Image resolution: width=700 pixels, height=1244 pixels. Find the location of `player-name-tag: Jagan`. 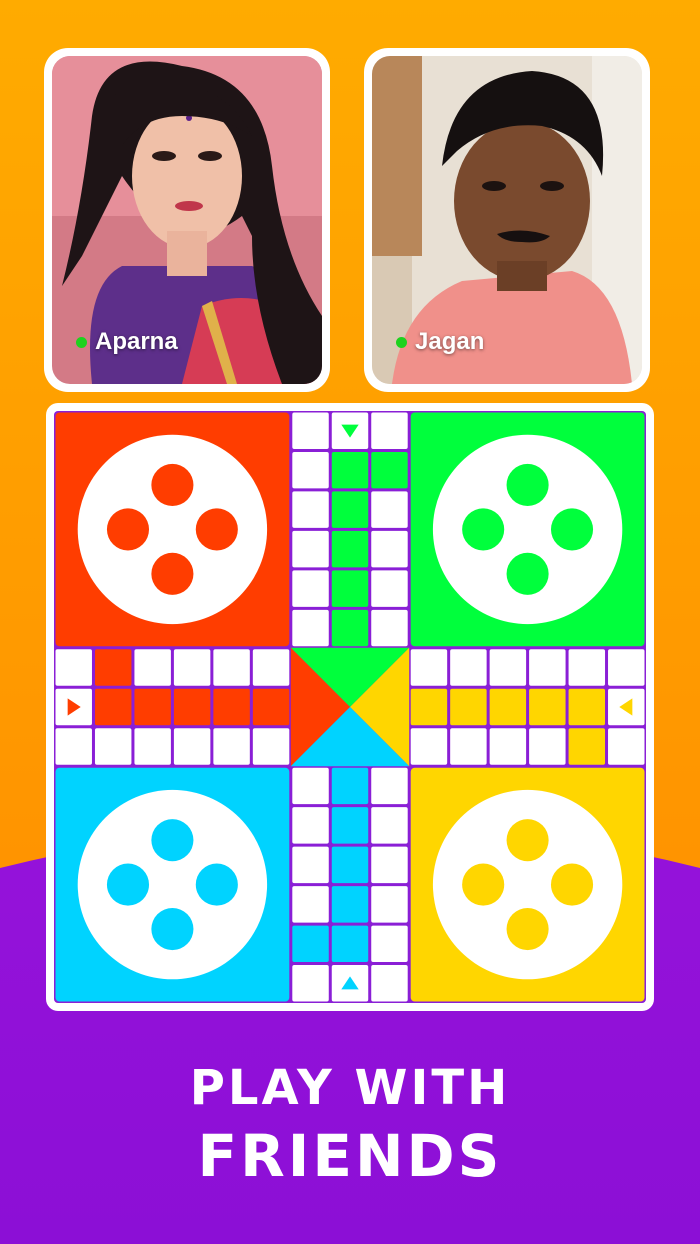

player-name-tag: Jagan is located at coordinates (440, 342).